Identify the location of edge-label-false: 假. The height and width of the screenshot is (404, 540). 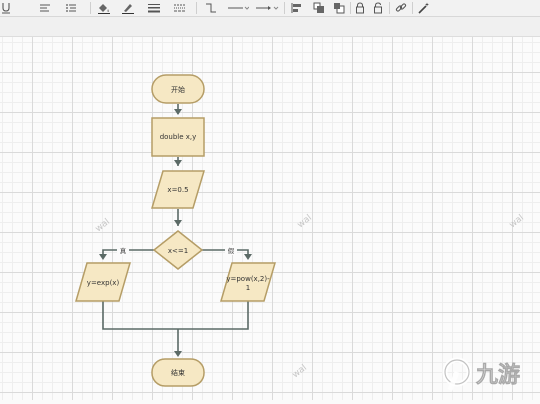
(231, 250).